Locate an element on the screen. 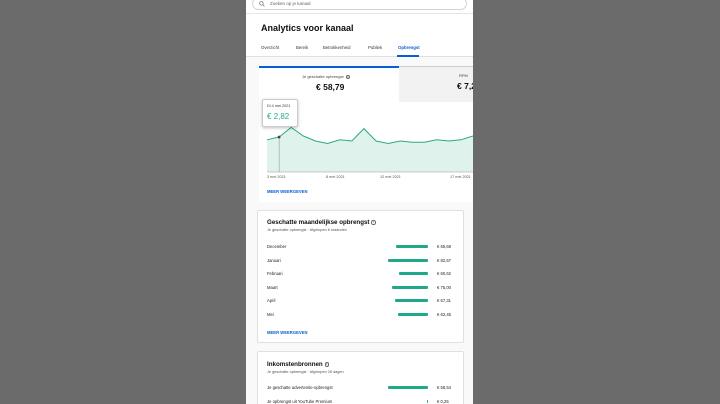  tab-overzicht: Overzicht is located at coordinates (270, 48).